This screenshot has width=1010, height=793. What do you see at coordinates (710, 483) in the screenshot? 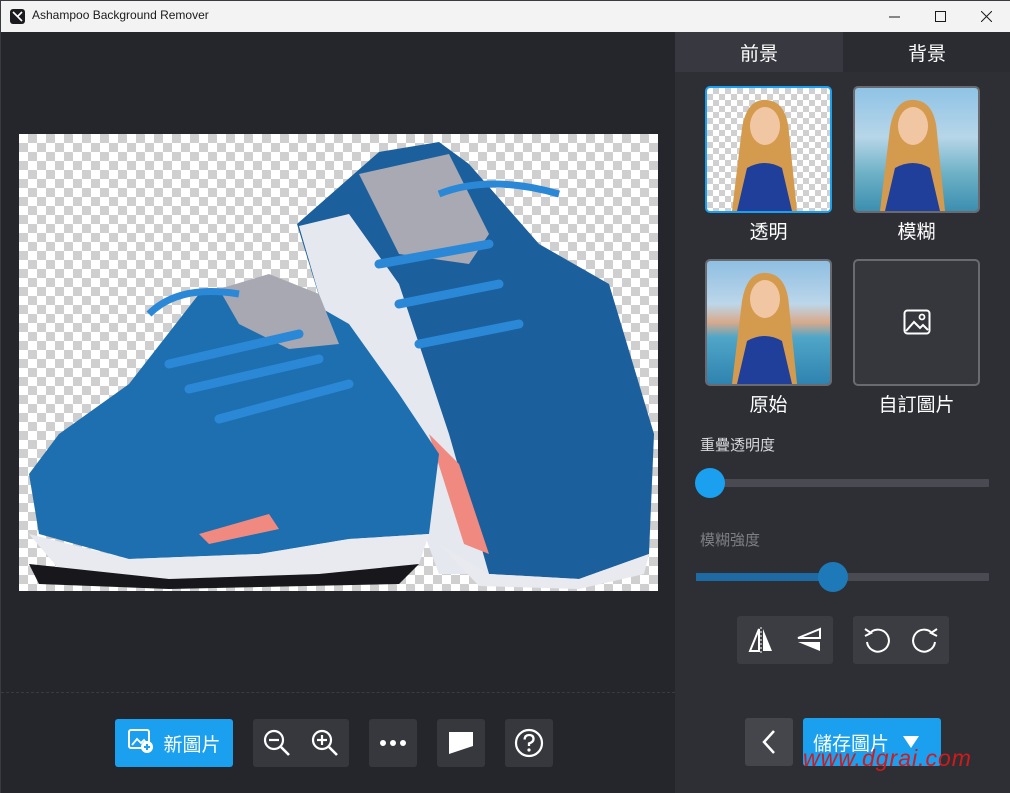
I see `opacity-slider-handle` at bounding box center [710, 483].